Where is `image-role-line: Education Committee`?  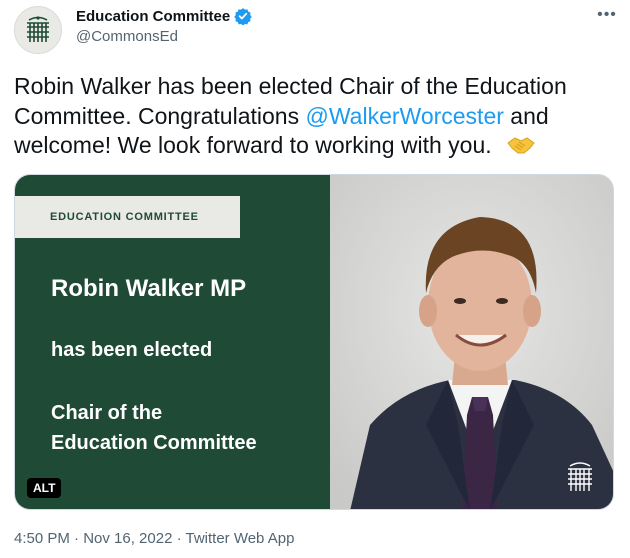 image-role-line: Education Committee is located at coordinates (154, 443).